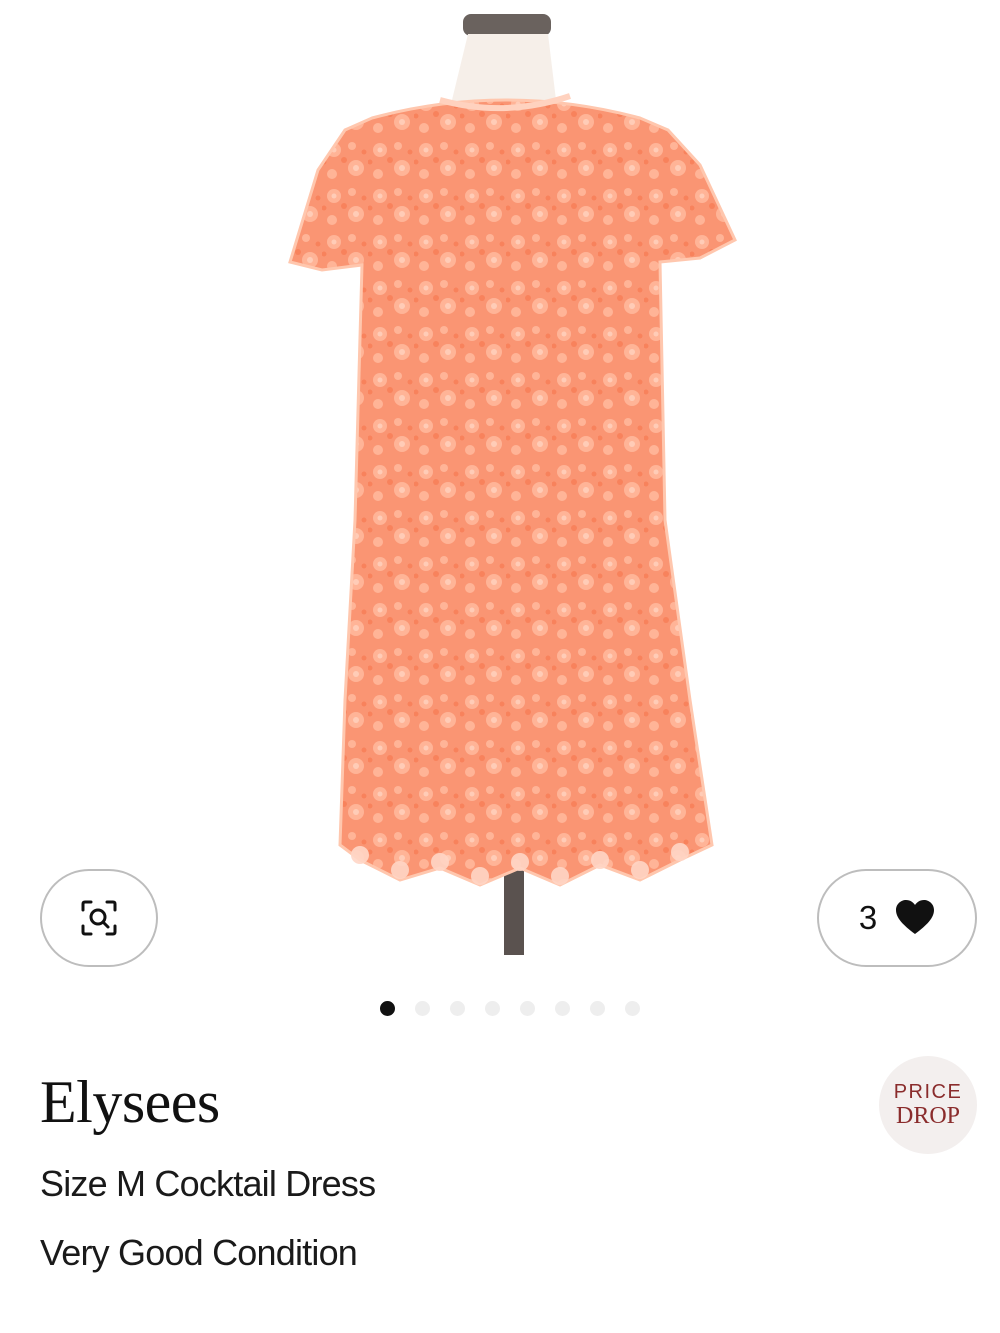 This screenshot has height=1333, width=1000. What do you see at coordinates (928, 1092) in the screenshot?
I see `price-drop-line1: PRICE` at bounding box center [928, 1092].